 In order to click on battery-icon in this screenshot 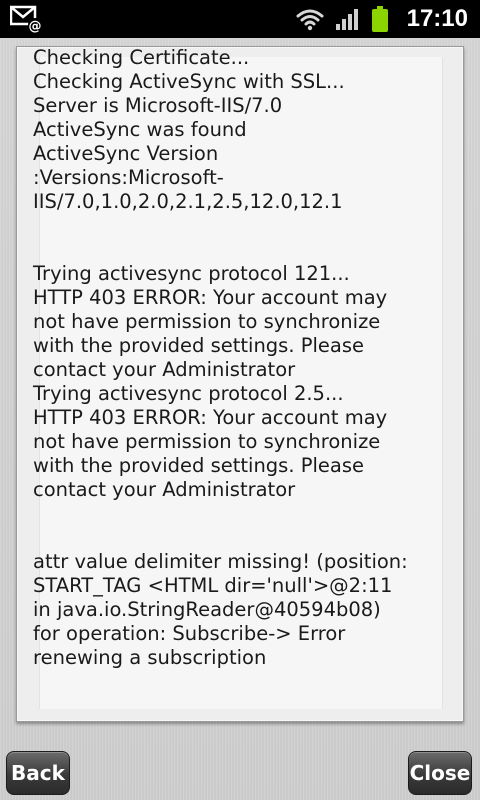, I will do `click(379, 19)`.